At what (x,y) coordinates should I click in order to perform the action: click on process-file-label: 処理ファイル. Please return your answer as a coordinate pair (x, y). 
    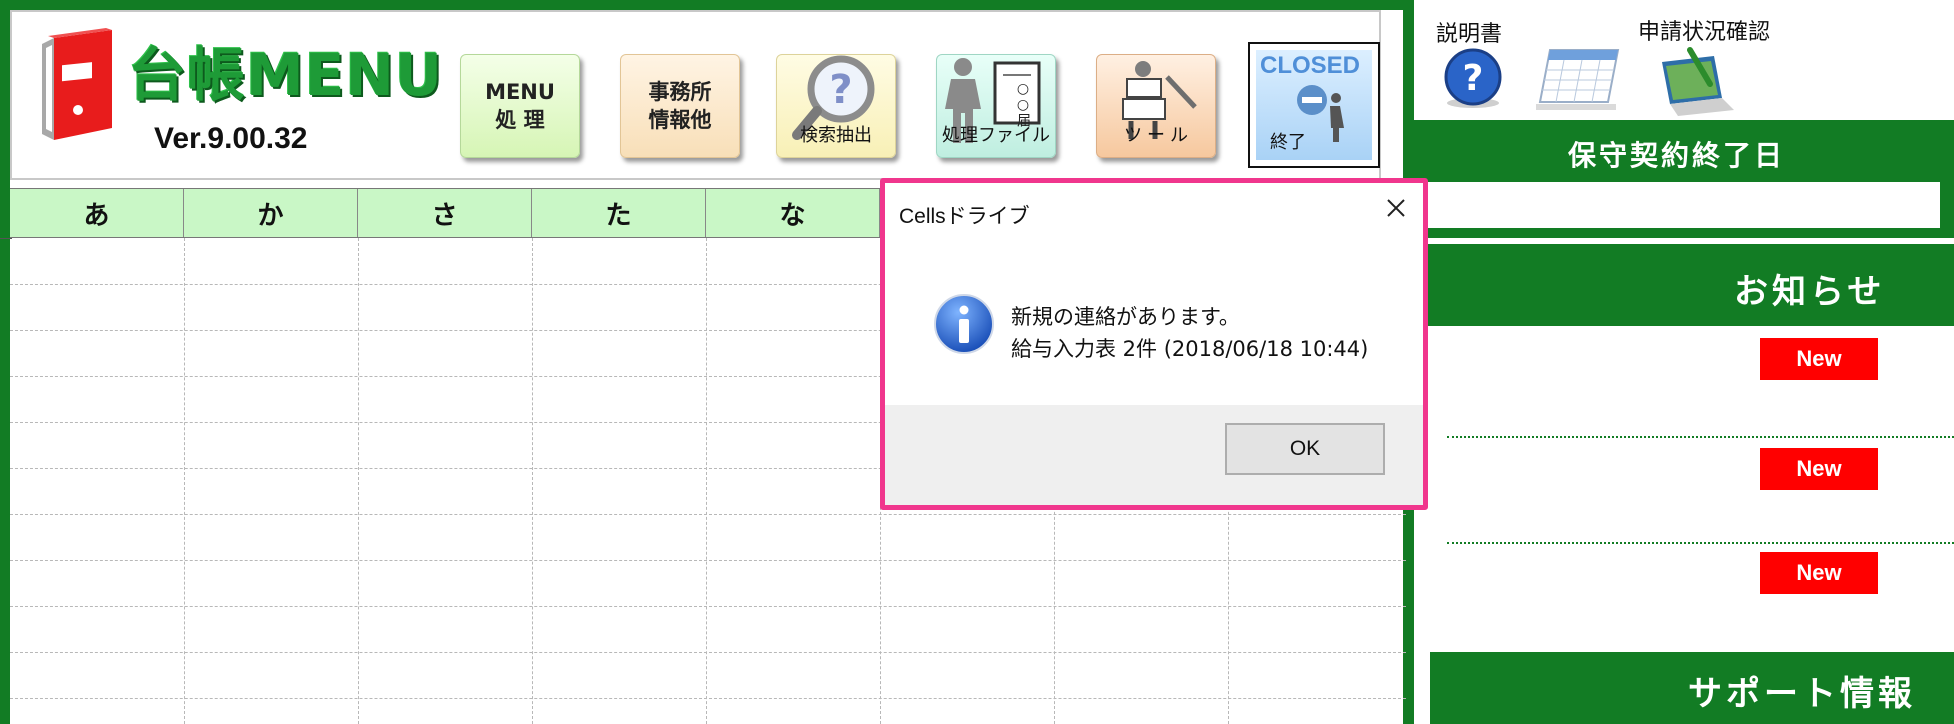
    Looking at the image, I should click on (996, 135).